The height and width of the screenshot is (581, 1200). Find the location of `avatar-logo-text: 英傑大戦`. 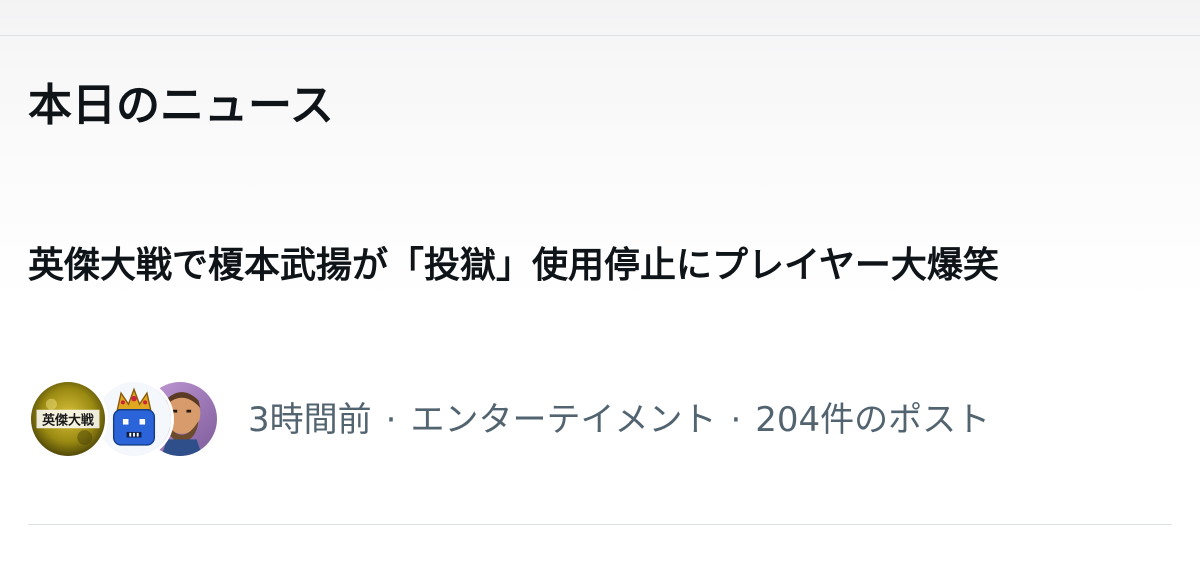

avatar-logo-text: 英傑大戦 is located at coordinates (67, 421).